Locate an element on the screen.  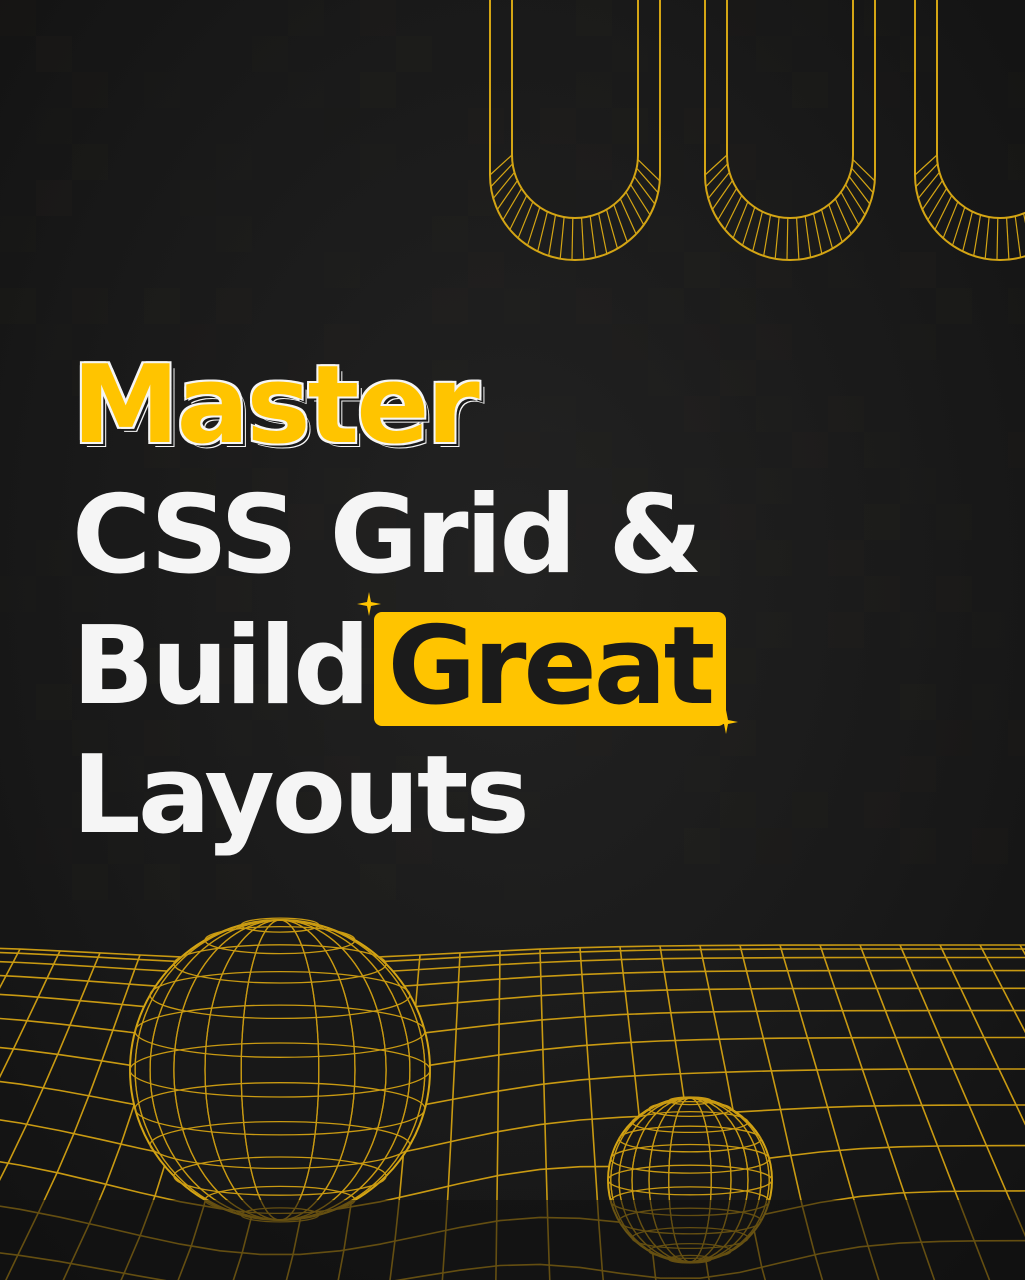
headline-line-build-great: Build Great is located at coordinates (405, 667).